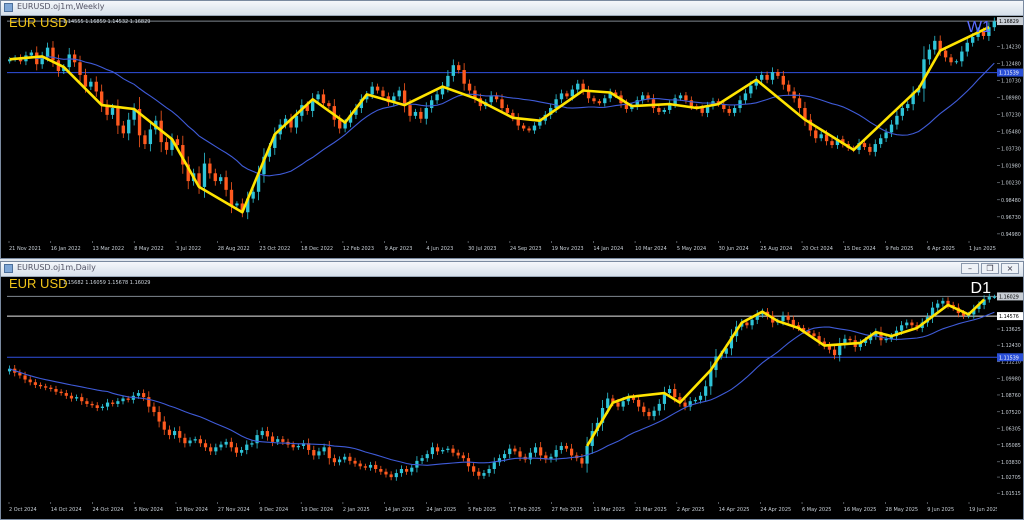 This screenshot has width=1024, height=520. Describe the element at coordinates (608, 249) in the screenshot. I see `x-tick-label: 14 Jan 2024` at that location.